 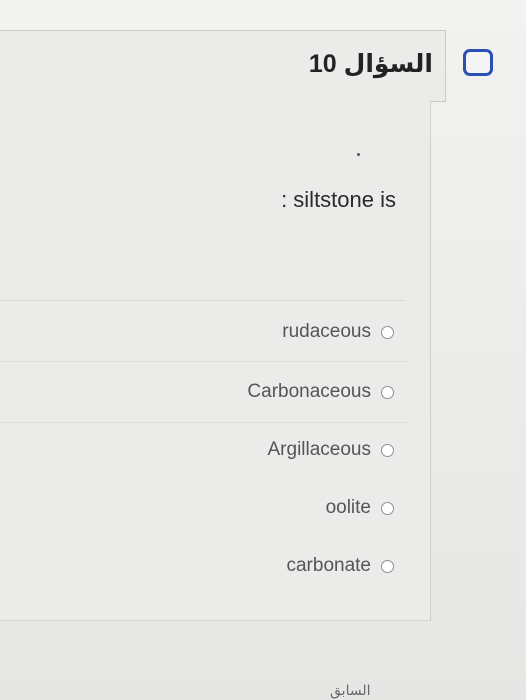 I want to click on option-label: carbonate, so click(x=328, y=565).